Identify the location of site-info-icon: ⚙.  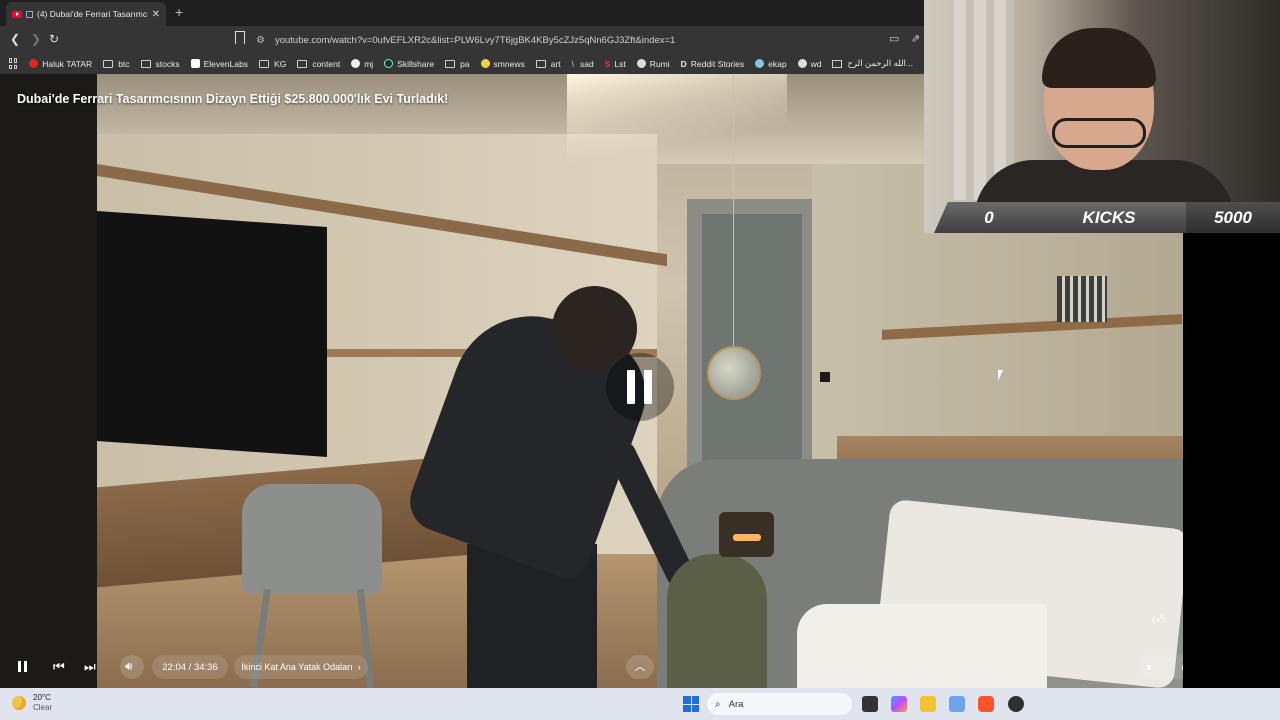
(260, 40).